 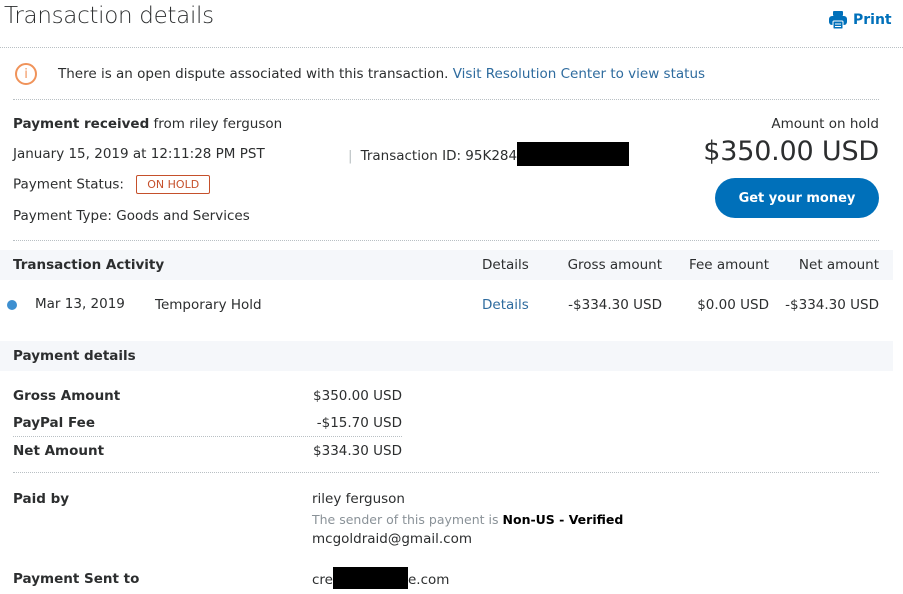 What do you see at coordinates (428, 580) in the screenshot?
I see `sent-to-suffix: e.com` at bounding box center [428, 580].